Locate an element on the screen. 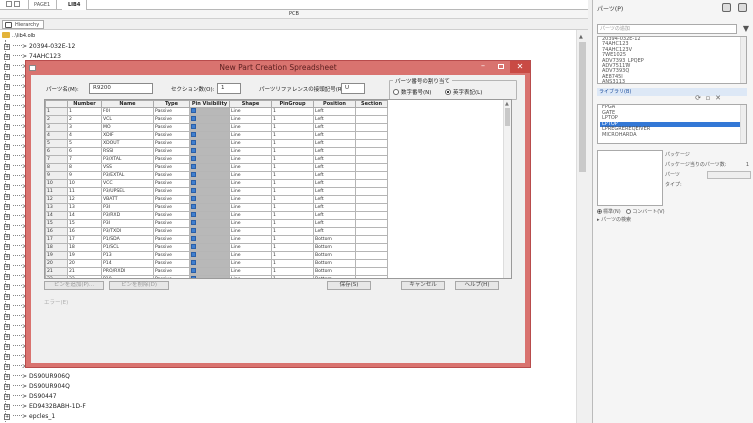 The height and width of the screenshot is (423, 753). pin-number-cell: 20 is located at coordinates (84, 263).